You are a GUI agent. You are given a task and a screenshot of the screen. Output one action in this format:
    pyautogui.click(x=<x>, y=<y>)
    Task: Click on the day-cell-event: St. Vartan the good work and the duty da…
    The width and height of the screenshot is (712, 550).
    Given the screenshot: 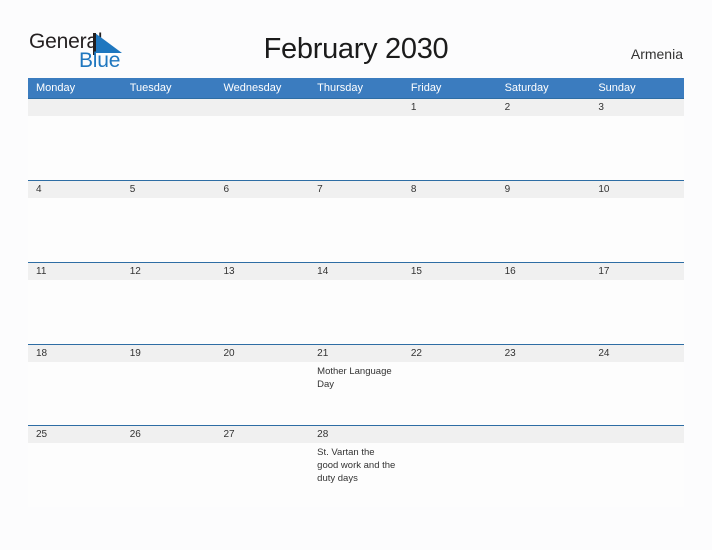 What is the action you would take?
    pyautogui.click(x=356, y=475)
    